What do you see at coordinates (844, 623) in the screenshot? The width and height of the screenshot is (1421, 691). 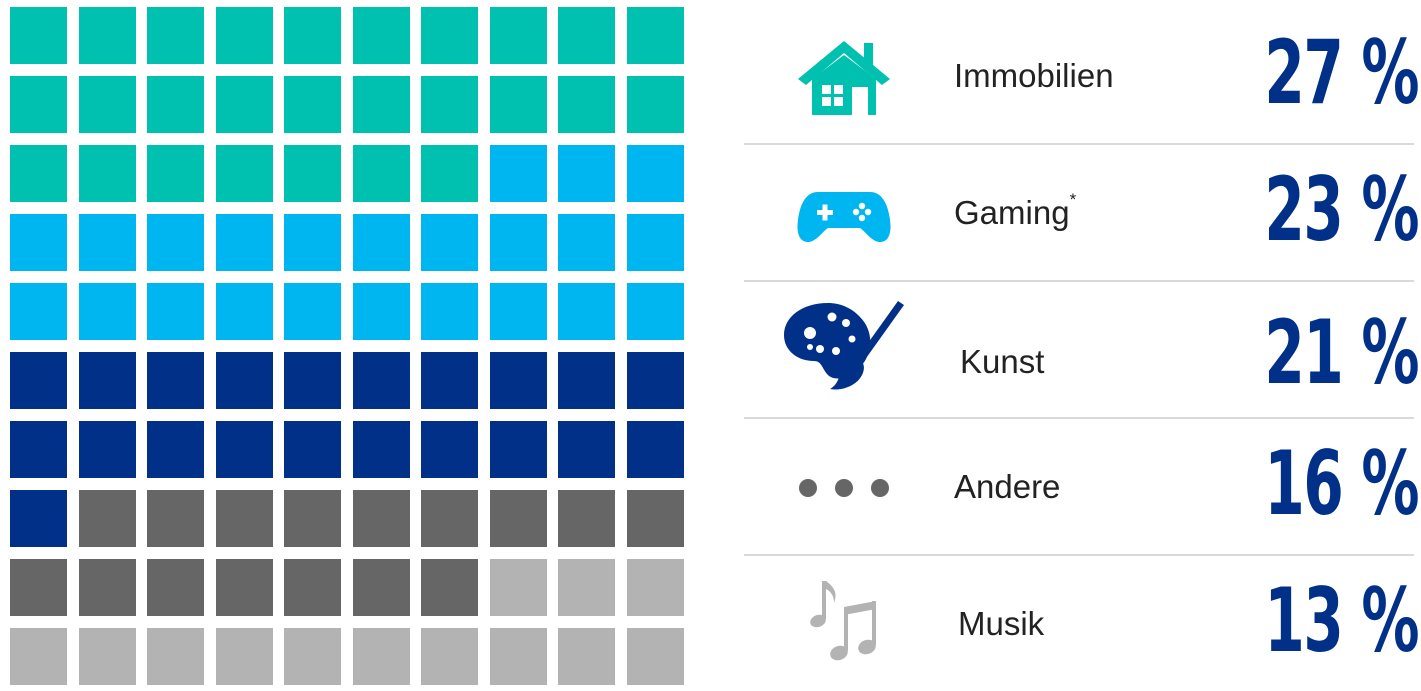 I see `music-notes-icon` at bounding box center [844, 623].